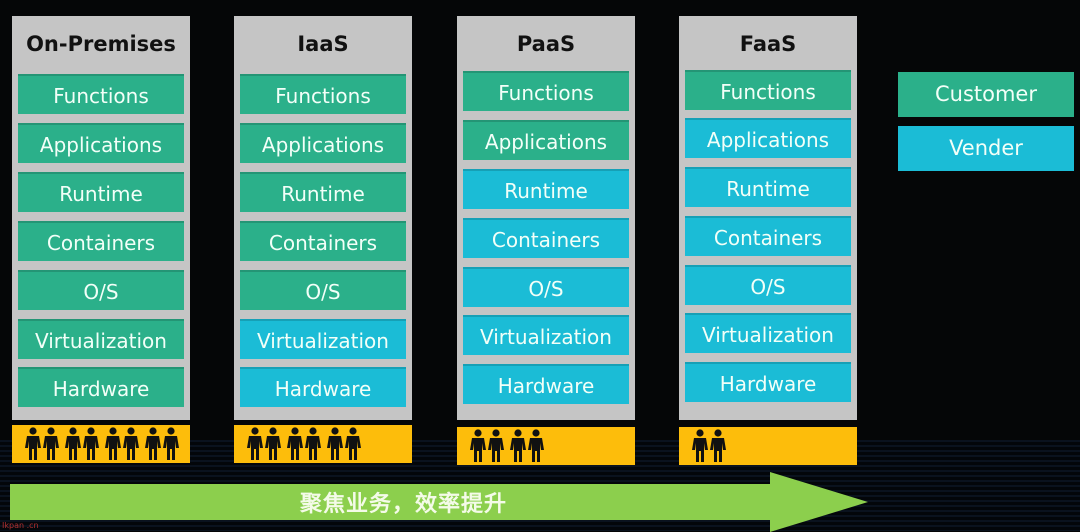  I want to click on column-title: FaaS, so click(768, 44).